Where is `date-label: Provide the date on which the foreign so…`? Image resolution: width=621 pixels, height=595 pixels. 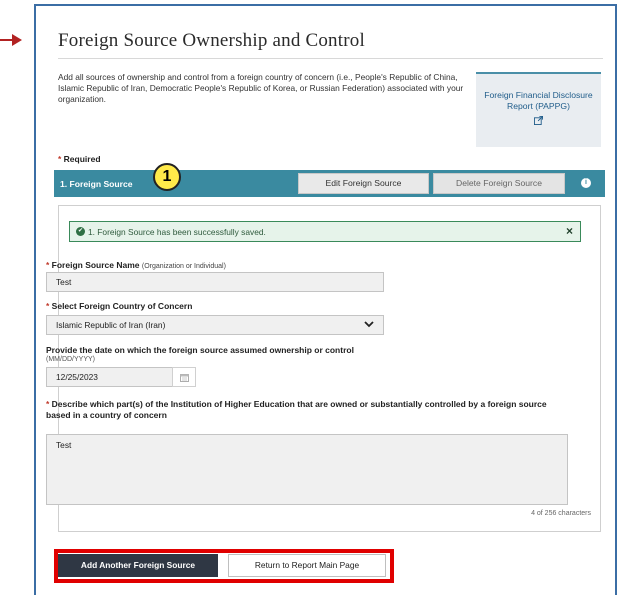 date-label: Provide the date on which the foreign so… is located at coordinates (200, 350).